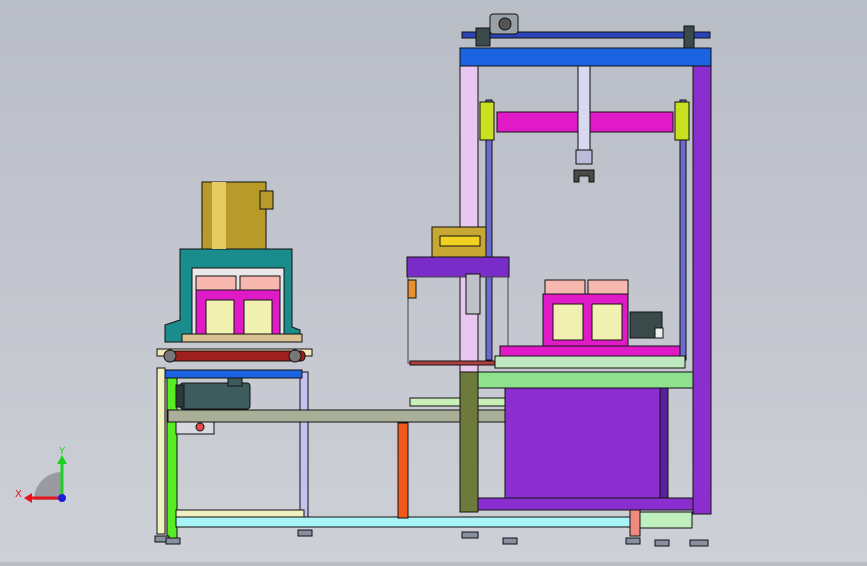  What do you see at coordinates (585, 504) in the screenshot?
I see `right-bottom-beam` at bounding box center [585, 504].